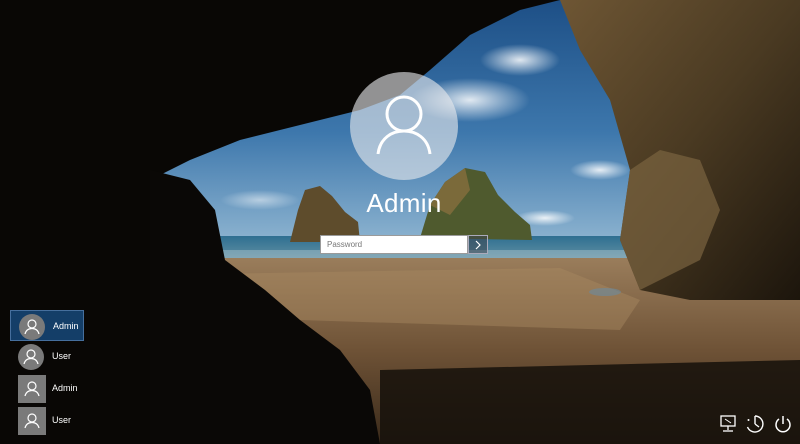  I want to click on ease-of-access-button, so click(755, 424).